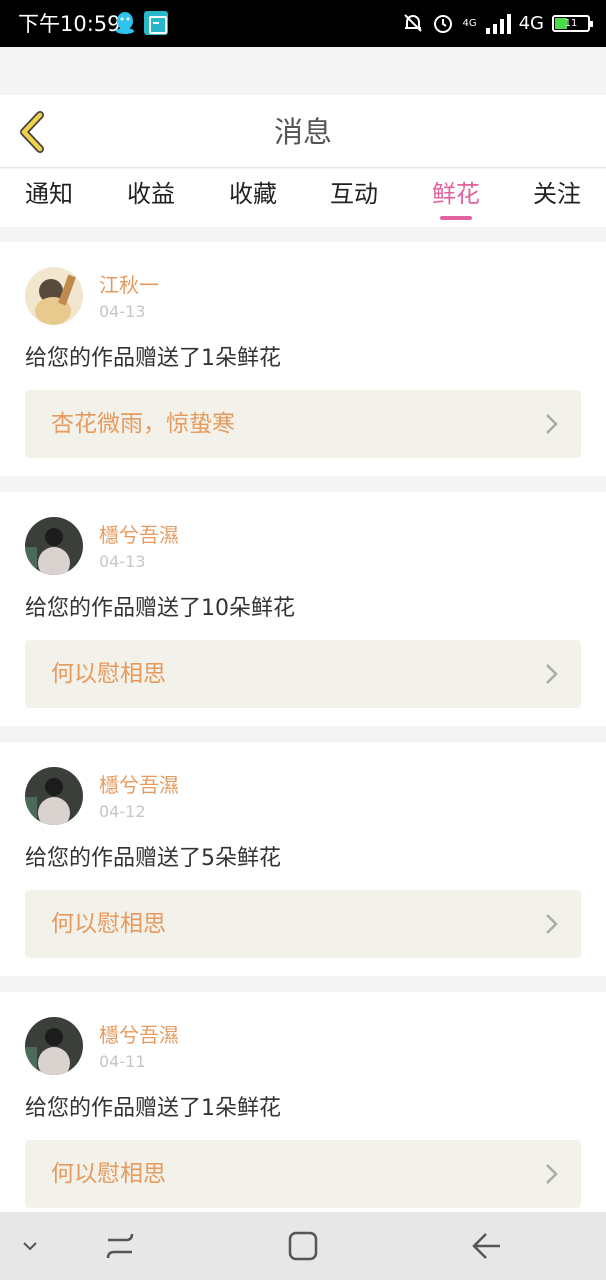 This screenshot has height=1280, width=606. I want to click on tab-notifications: 通知, so click(49, 194).